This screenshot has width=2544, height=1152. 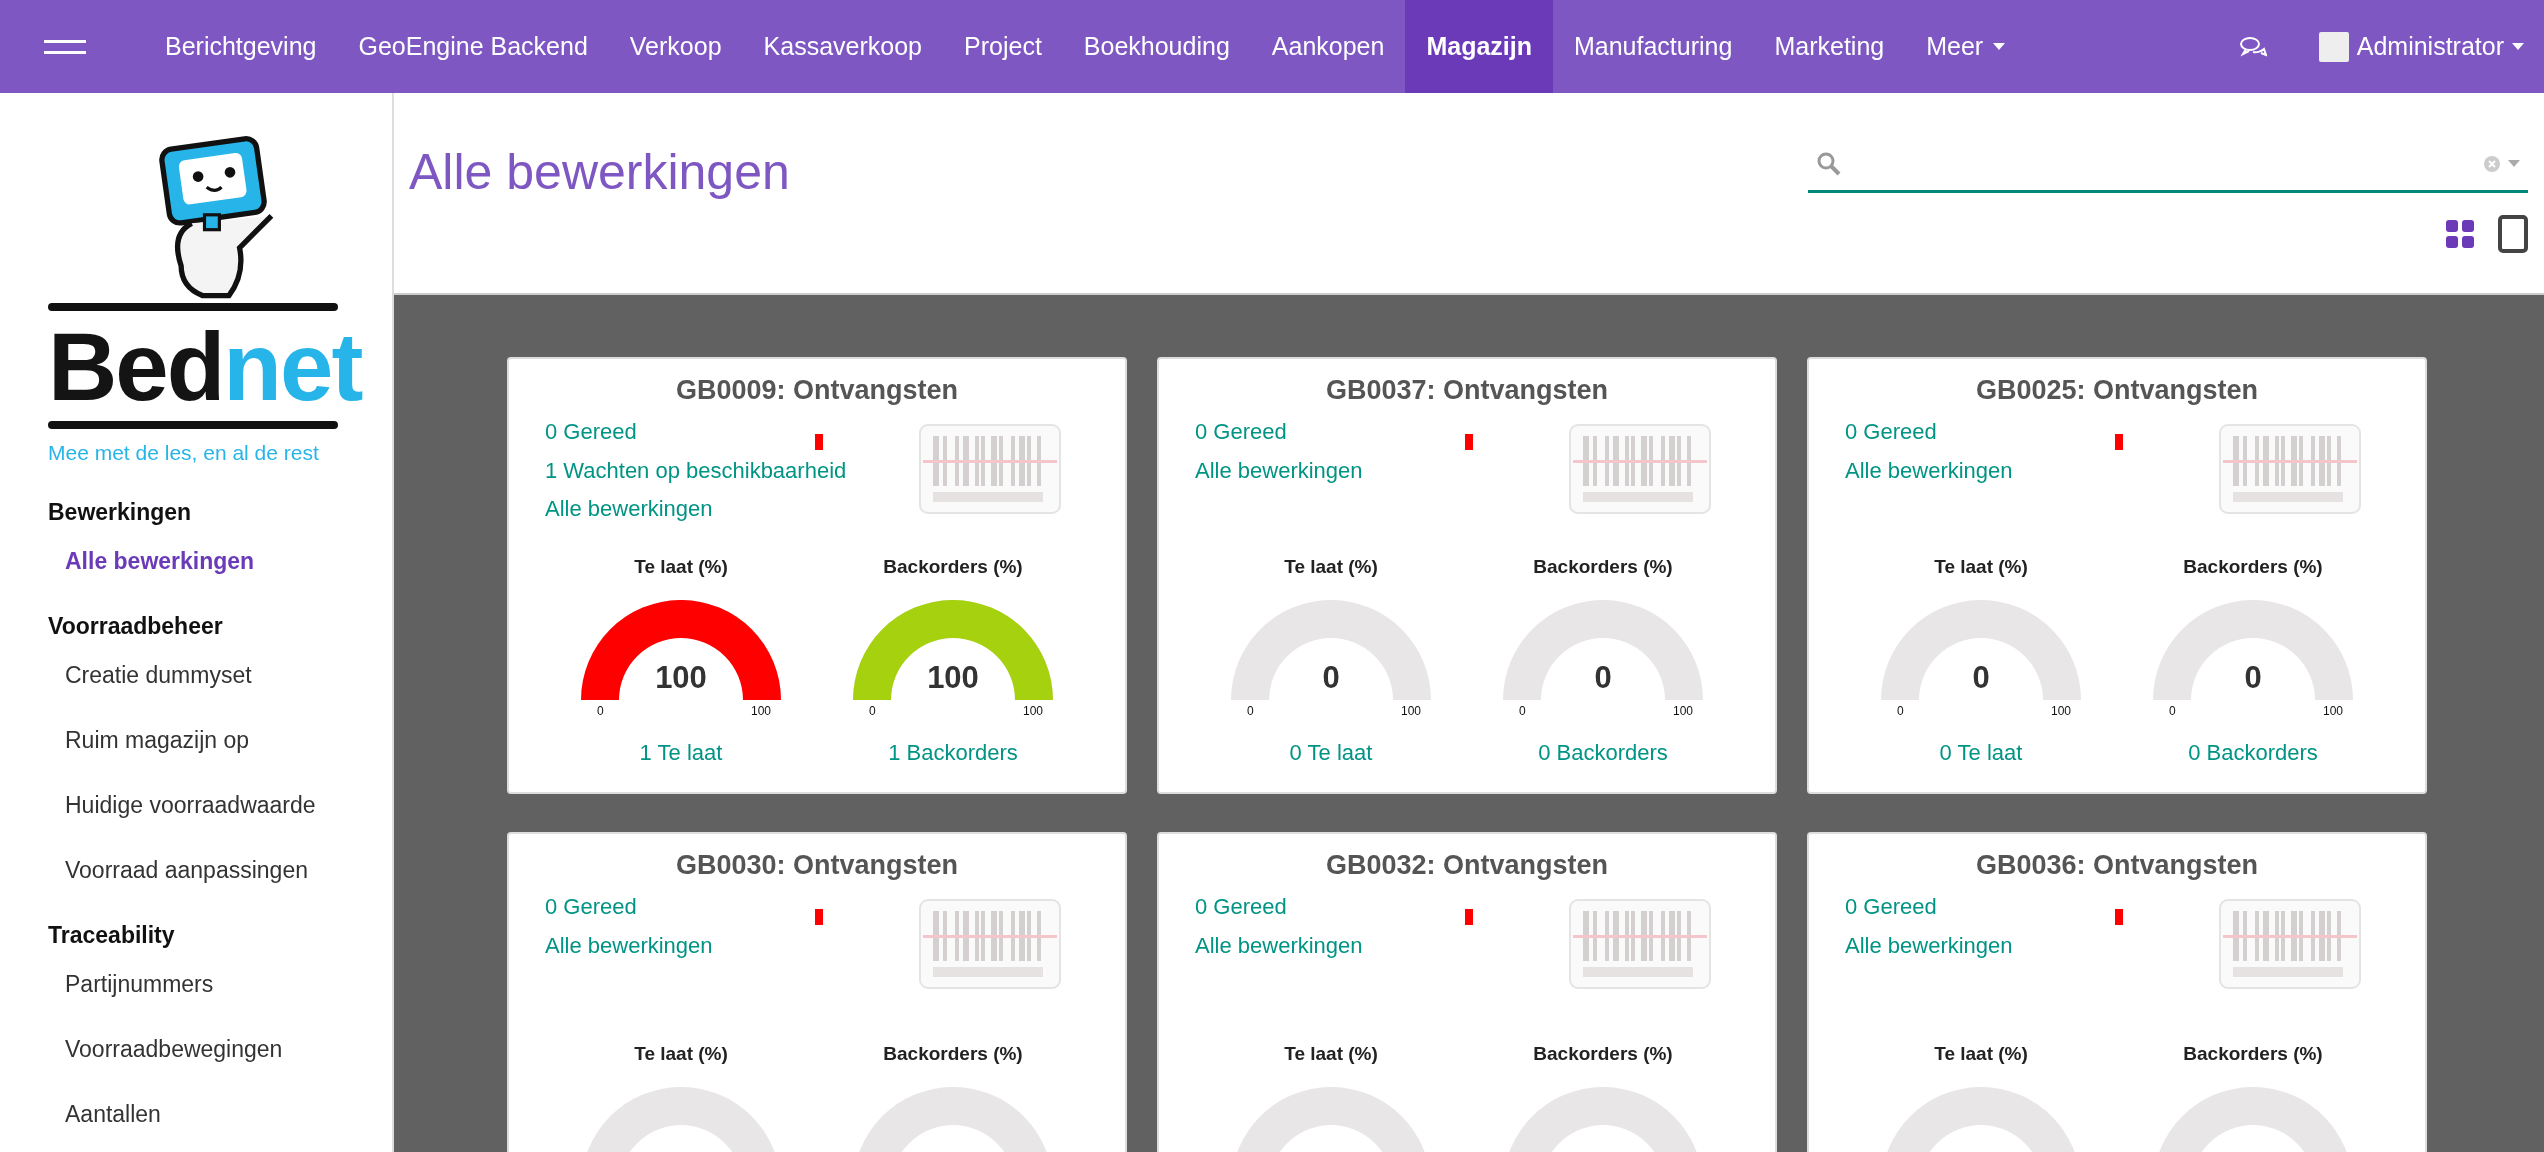 I want to click on nav-tab: GeoEngine Backend, so click(x=473, y=46).